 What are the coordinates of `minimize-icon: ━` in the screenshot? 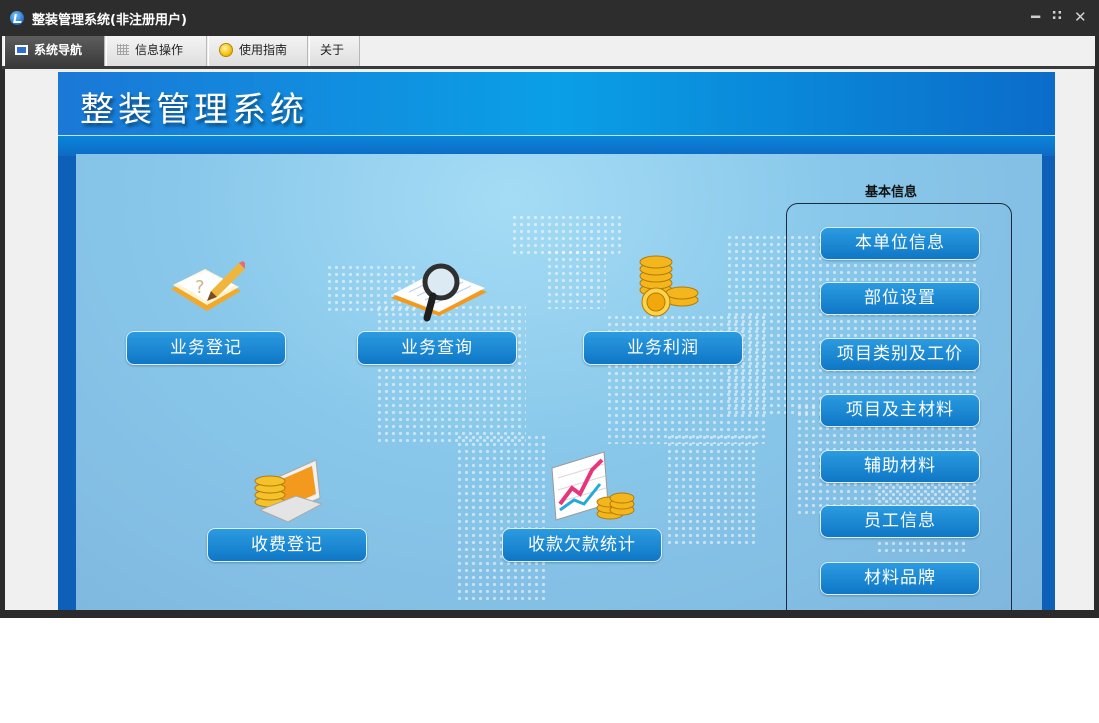 It's located at (1035, 17).